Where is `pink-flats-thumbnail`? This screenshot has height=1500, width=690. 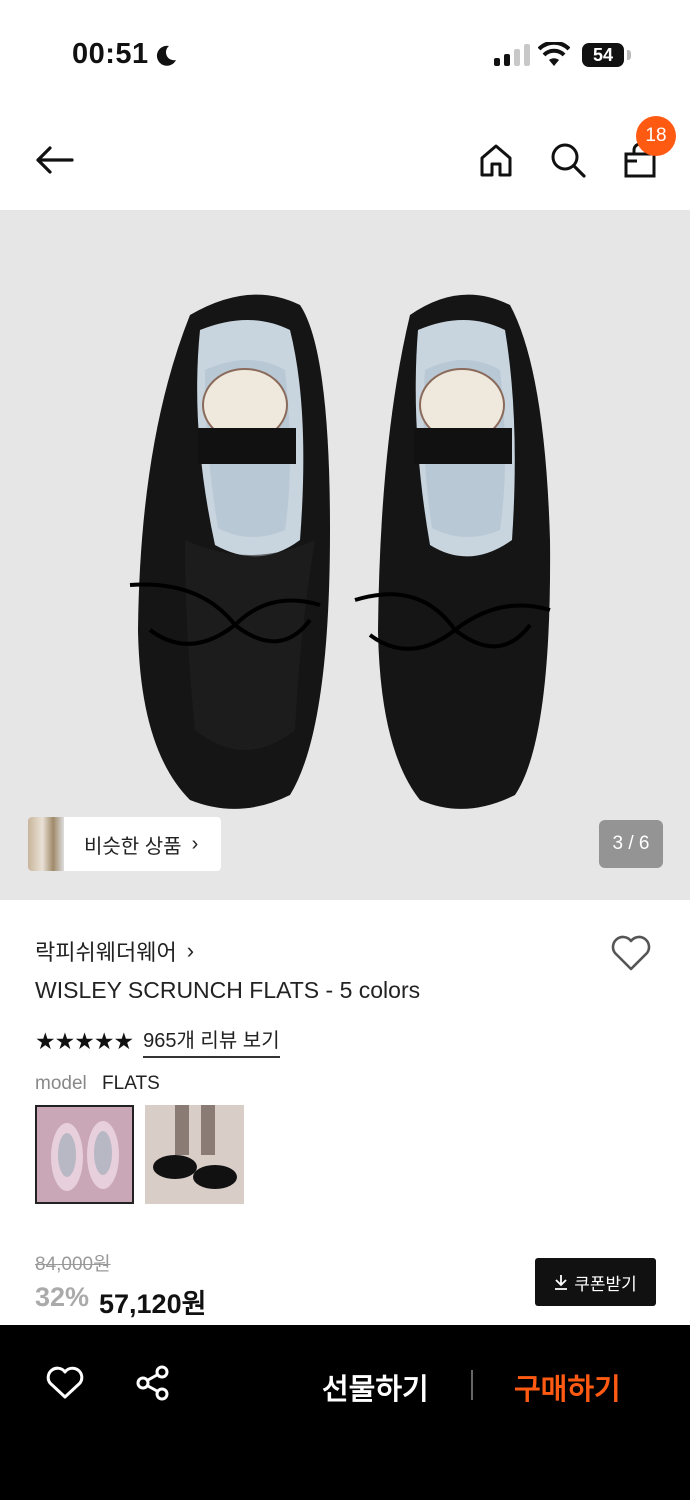 pink-flats-thumbnail is located at coordinates (84, 1154).